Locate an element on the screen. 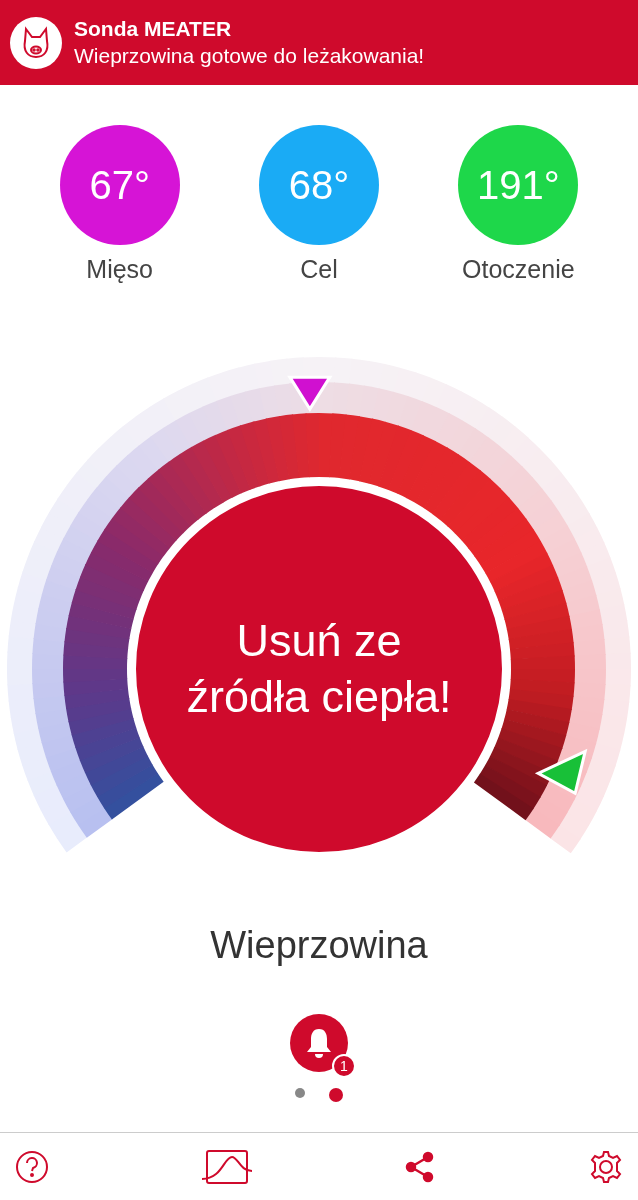  alert-button is located at coordinates (319, 1042).